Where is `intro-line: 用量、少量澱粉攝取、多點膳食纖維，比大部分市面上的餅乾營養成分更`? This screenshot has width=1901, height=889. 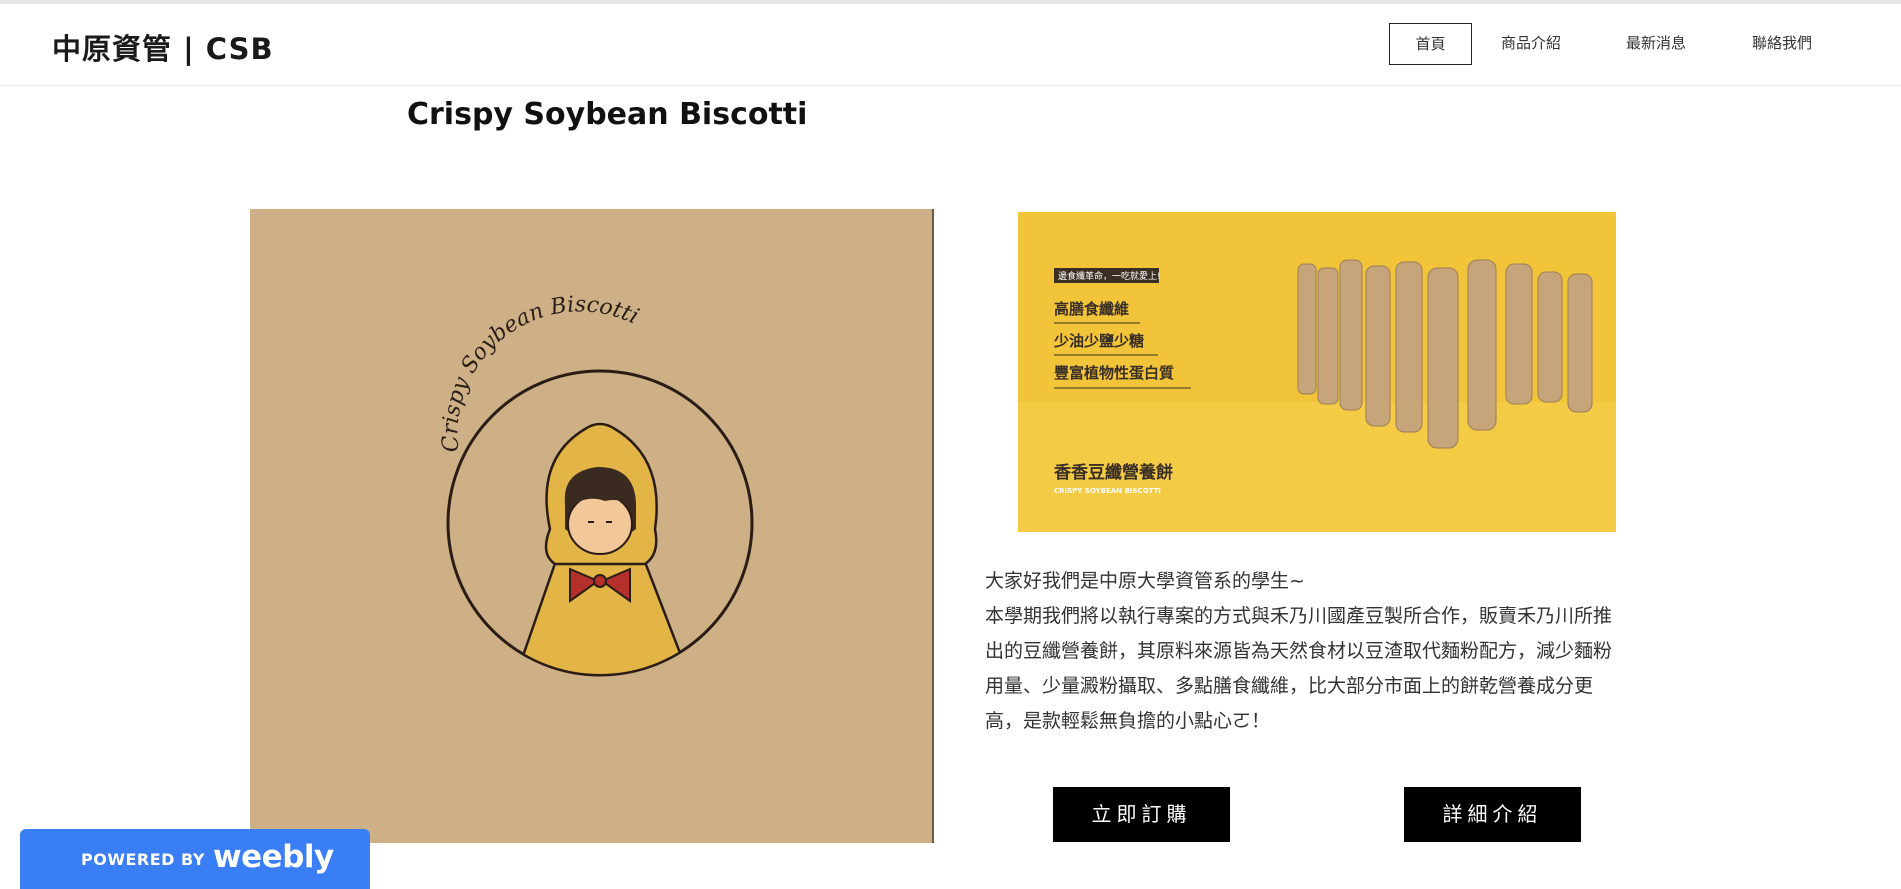
intro-line: 用量、少量澱粉攝取、多點膳食纖維，比大部分市面上的餅乾營養成分更 is located at coordinates (1289, 686).